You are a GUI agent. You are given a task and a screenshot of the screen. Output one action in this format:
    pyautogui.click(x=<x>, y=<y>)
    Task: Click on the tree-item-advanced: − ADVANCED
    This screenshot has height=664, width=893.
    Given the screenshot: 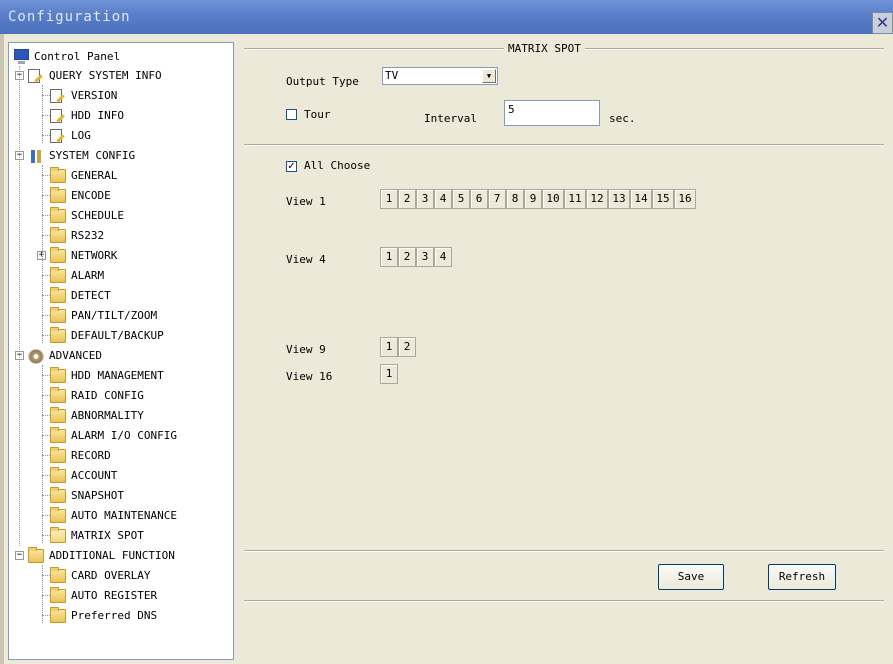 What is the action you would take?
    pyautogui.click(x=121, y=355)
    